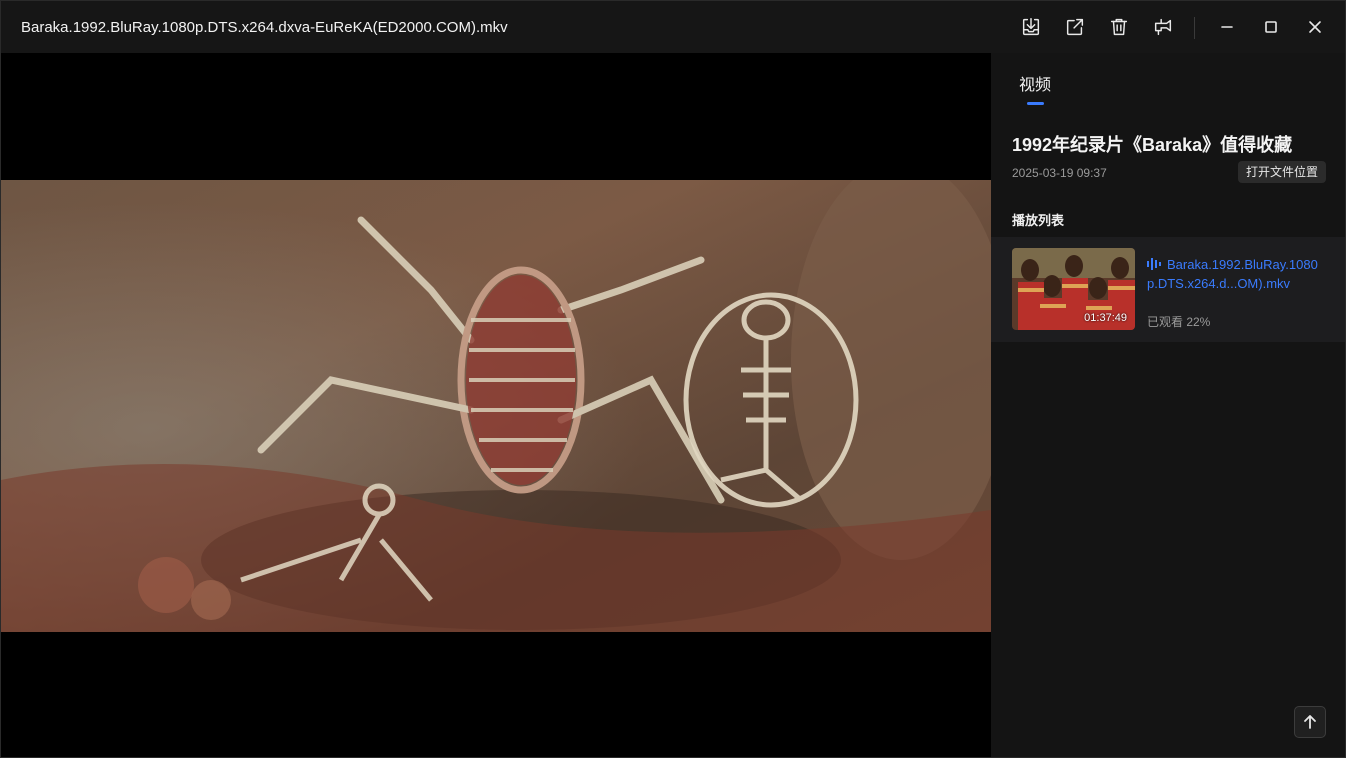 The width and height of the screenshot is (1346, 758). I want to click on open-location-button: 打开文件位置, so click(1282, 172).